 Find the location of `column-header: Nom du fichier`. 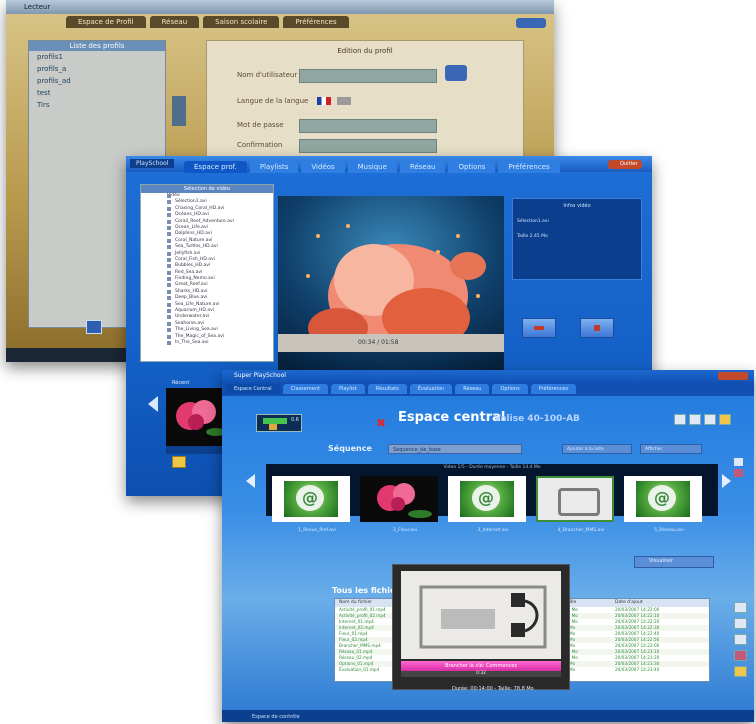

column-header: Nom du fichier is located at coordinates (355, 603).